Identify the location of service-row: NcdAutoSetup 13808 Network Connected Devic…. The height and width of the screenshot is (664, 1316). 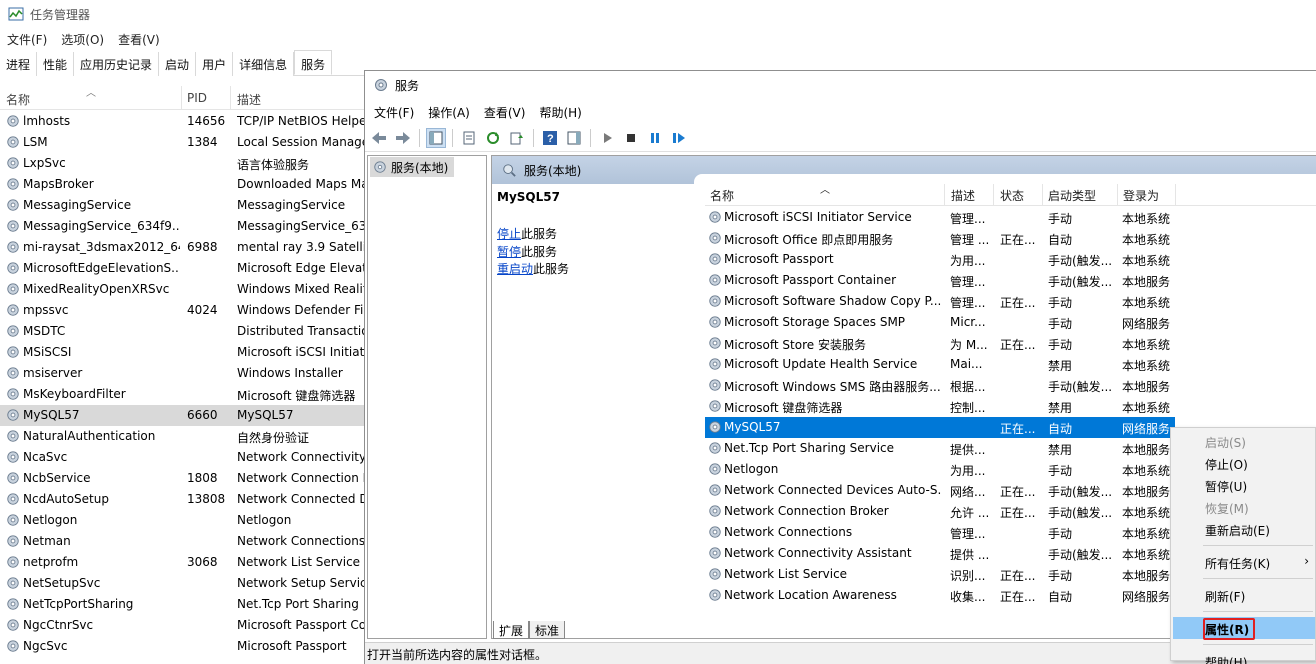
(185, 499).